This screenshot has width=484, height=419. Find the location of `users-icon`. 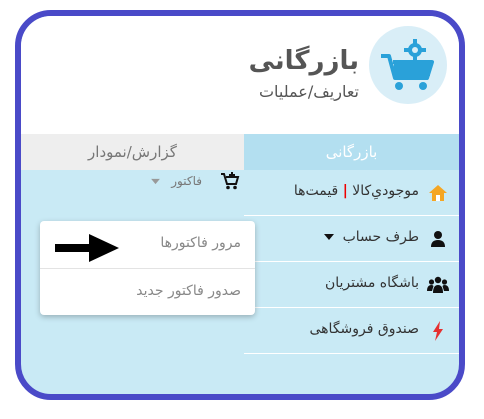

users-icon is located at coordinates (438, 284).